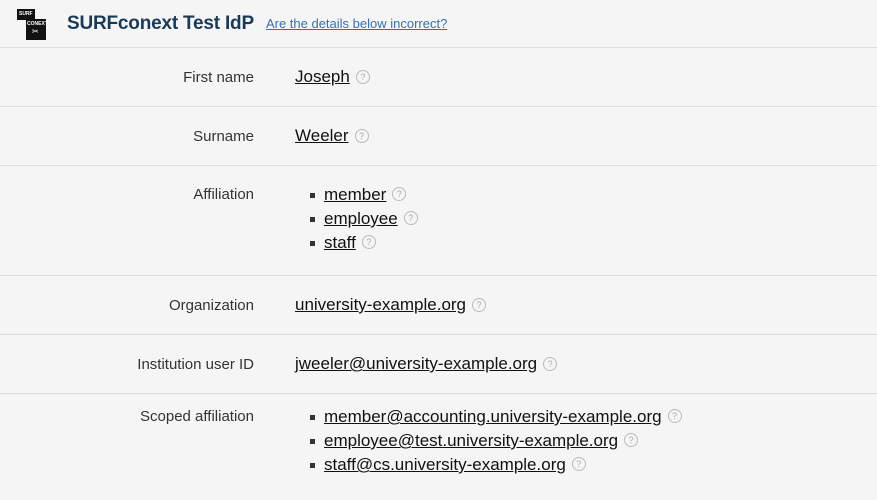  I want to click on list-item: staff@cs.university-example.org?, so click(488, 465).